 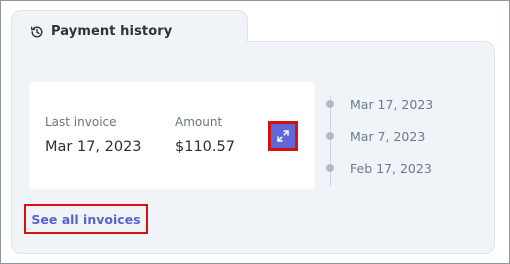 I want to click on invoice-timeline: Mar 17, 2023 Mar 7, 2023 Feb 17, 2023, so click(x=405, y=141).